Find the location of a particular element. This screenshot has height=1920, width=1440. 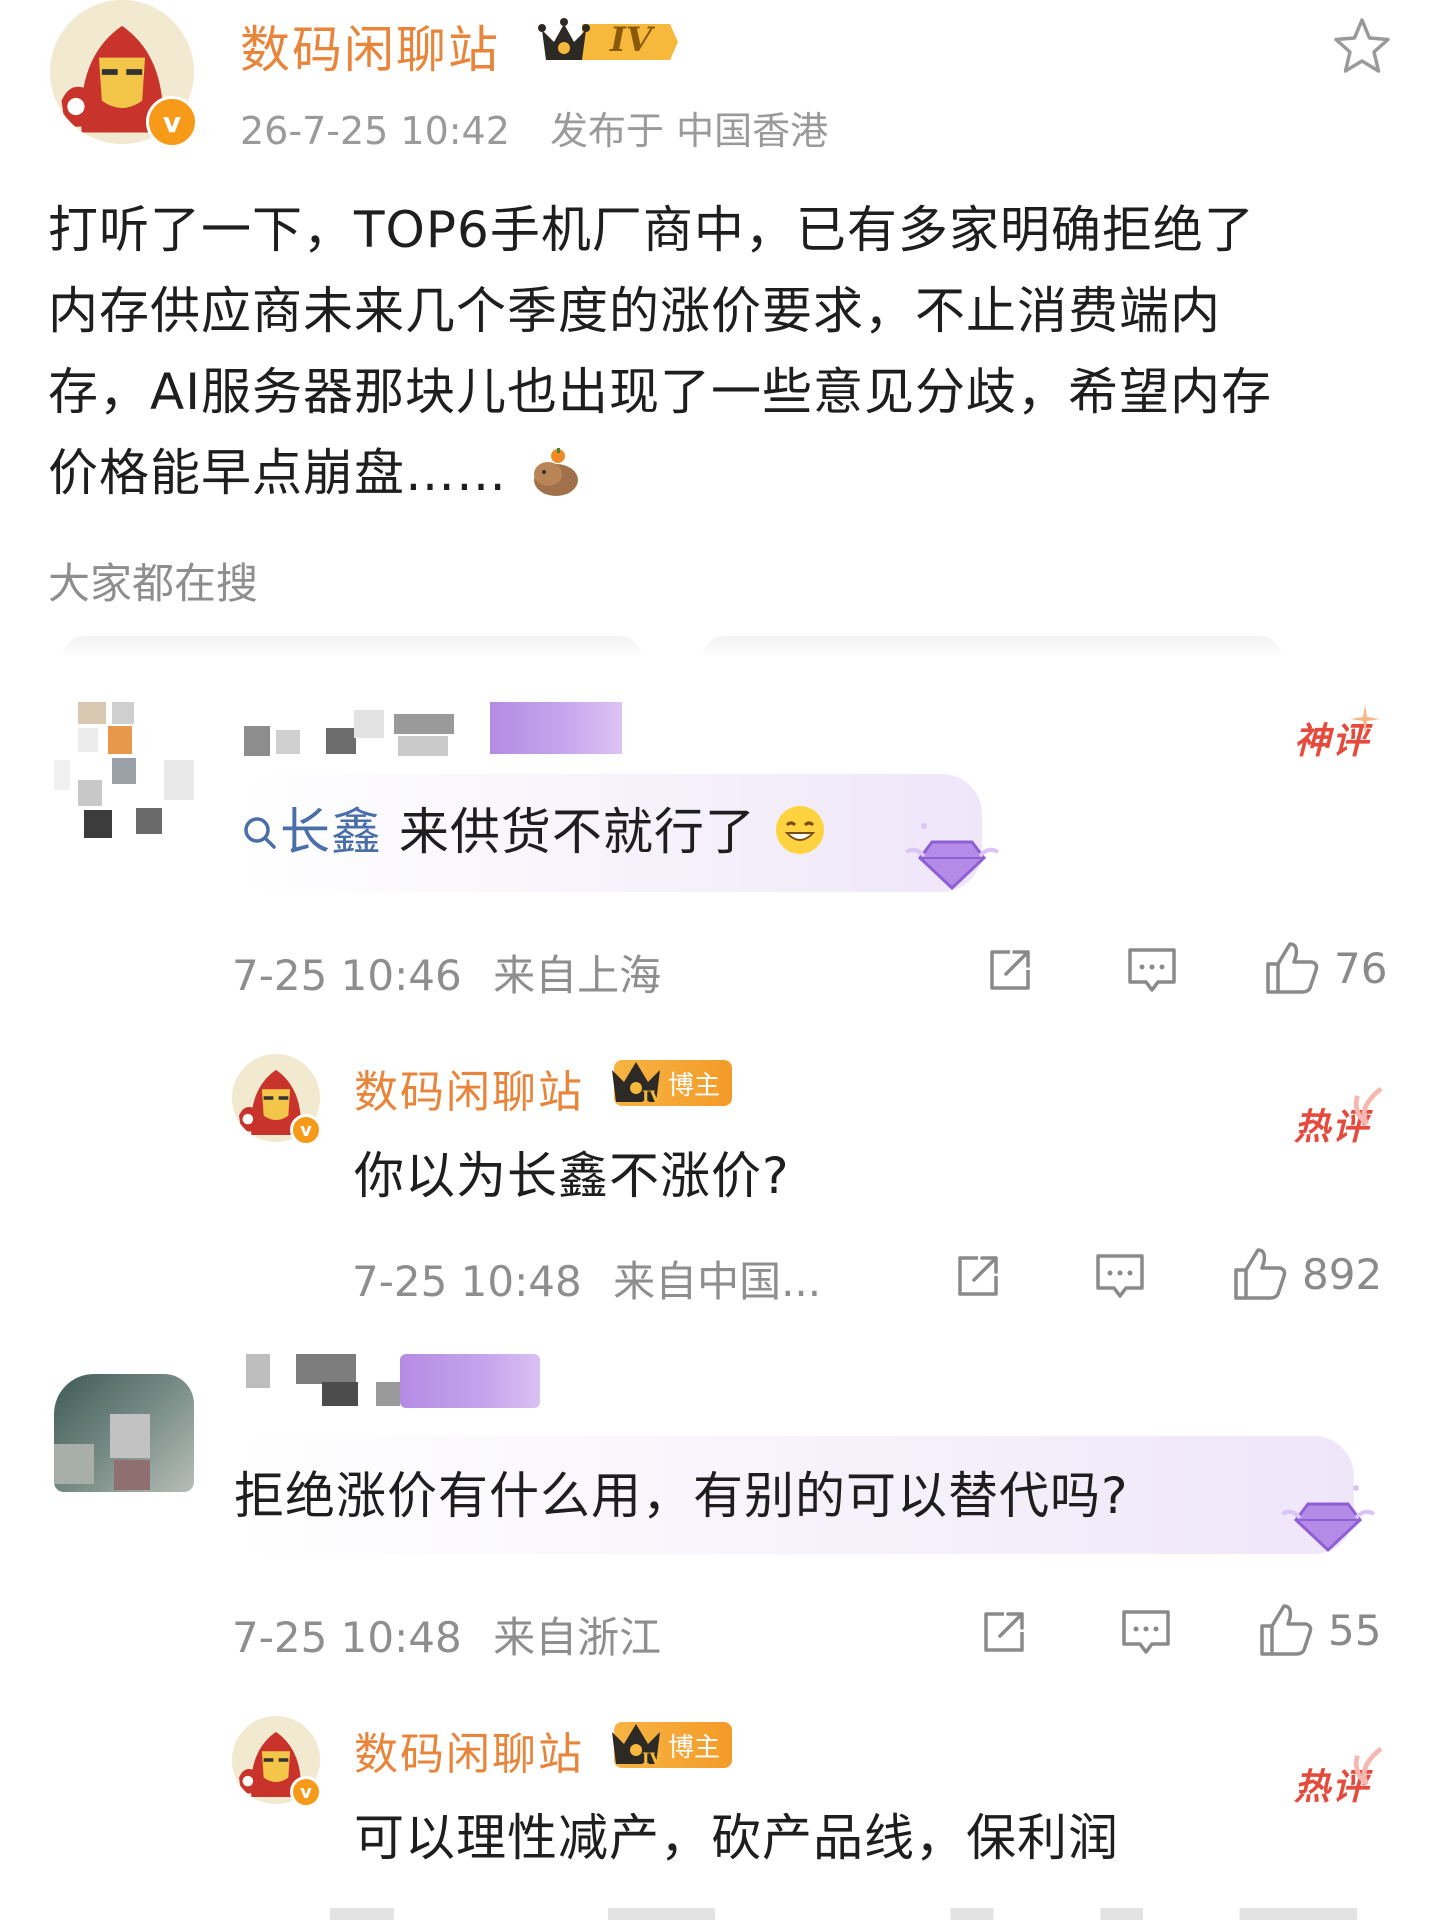

comment-location: 来自浙江 is located at coordinates (577, 1637).